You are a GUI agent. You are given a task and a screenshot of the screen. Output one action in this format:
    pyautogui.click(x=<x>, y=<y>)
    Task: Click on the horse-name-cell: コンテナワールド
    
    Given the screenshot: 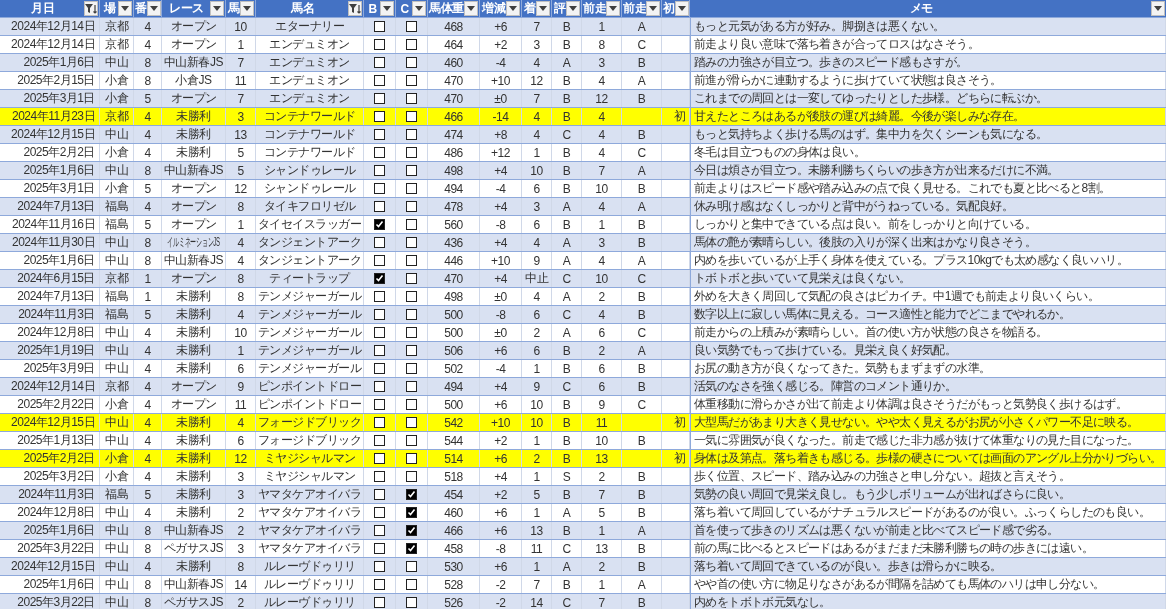 What is the action you would take?
    pyautogui.click(x=309, y=134)
    